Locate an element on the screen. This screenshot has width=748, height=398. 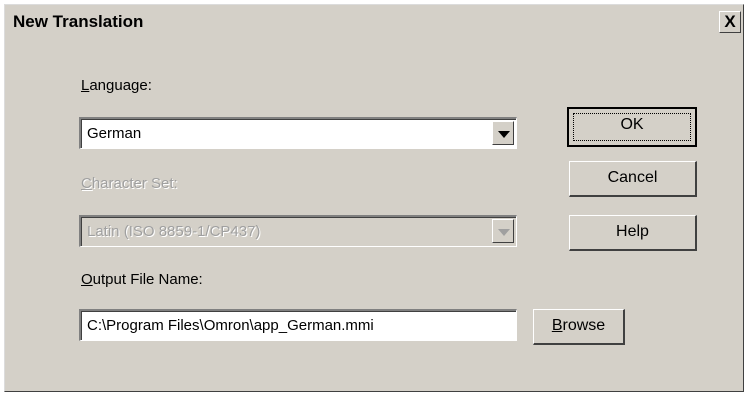
language-label: Language: is located at coordinates (116, 85).